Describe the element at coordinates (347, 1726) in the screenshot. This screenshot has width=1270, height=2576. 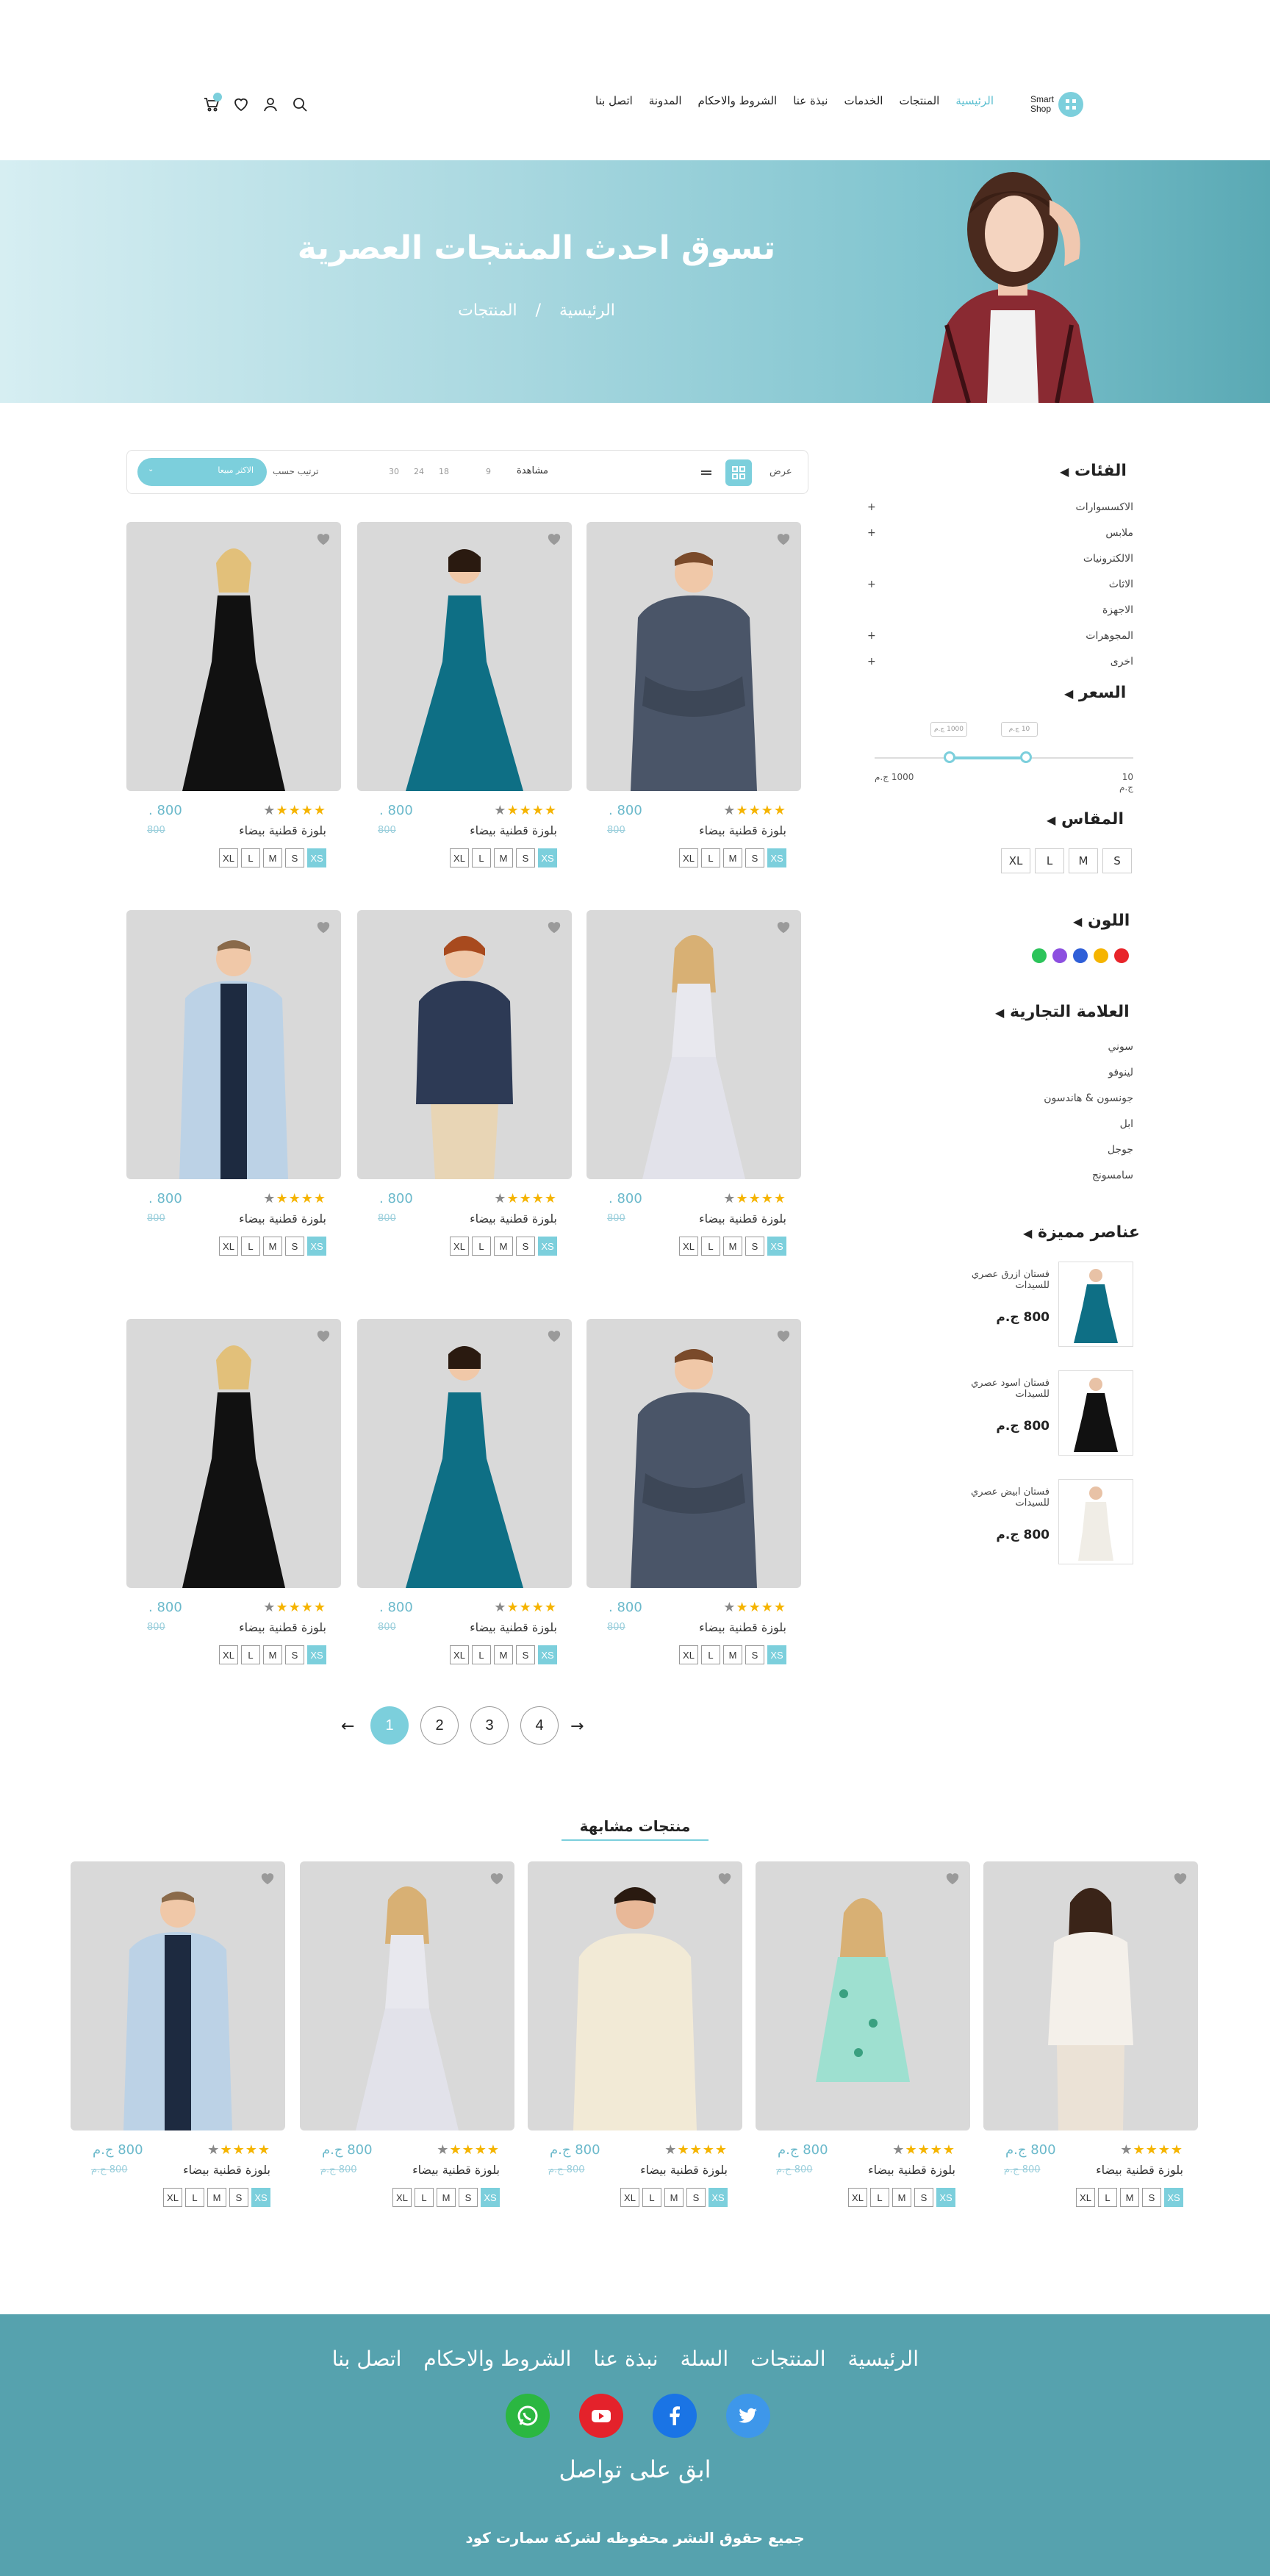
I see `pagination-prev: ←` at that location.